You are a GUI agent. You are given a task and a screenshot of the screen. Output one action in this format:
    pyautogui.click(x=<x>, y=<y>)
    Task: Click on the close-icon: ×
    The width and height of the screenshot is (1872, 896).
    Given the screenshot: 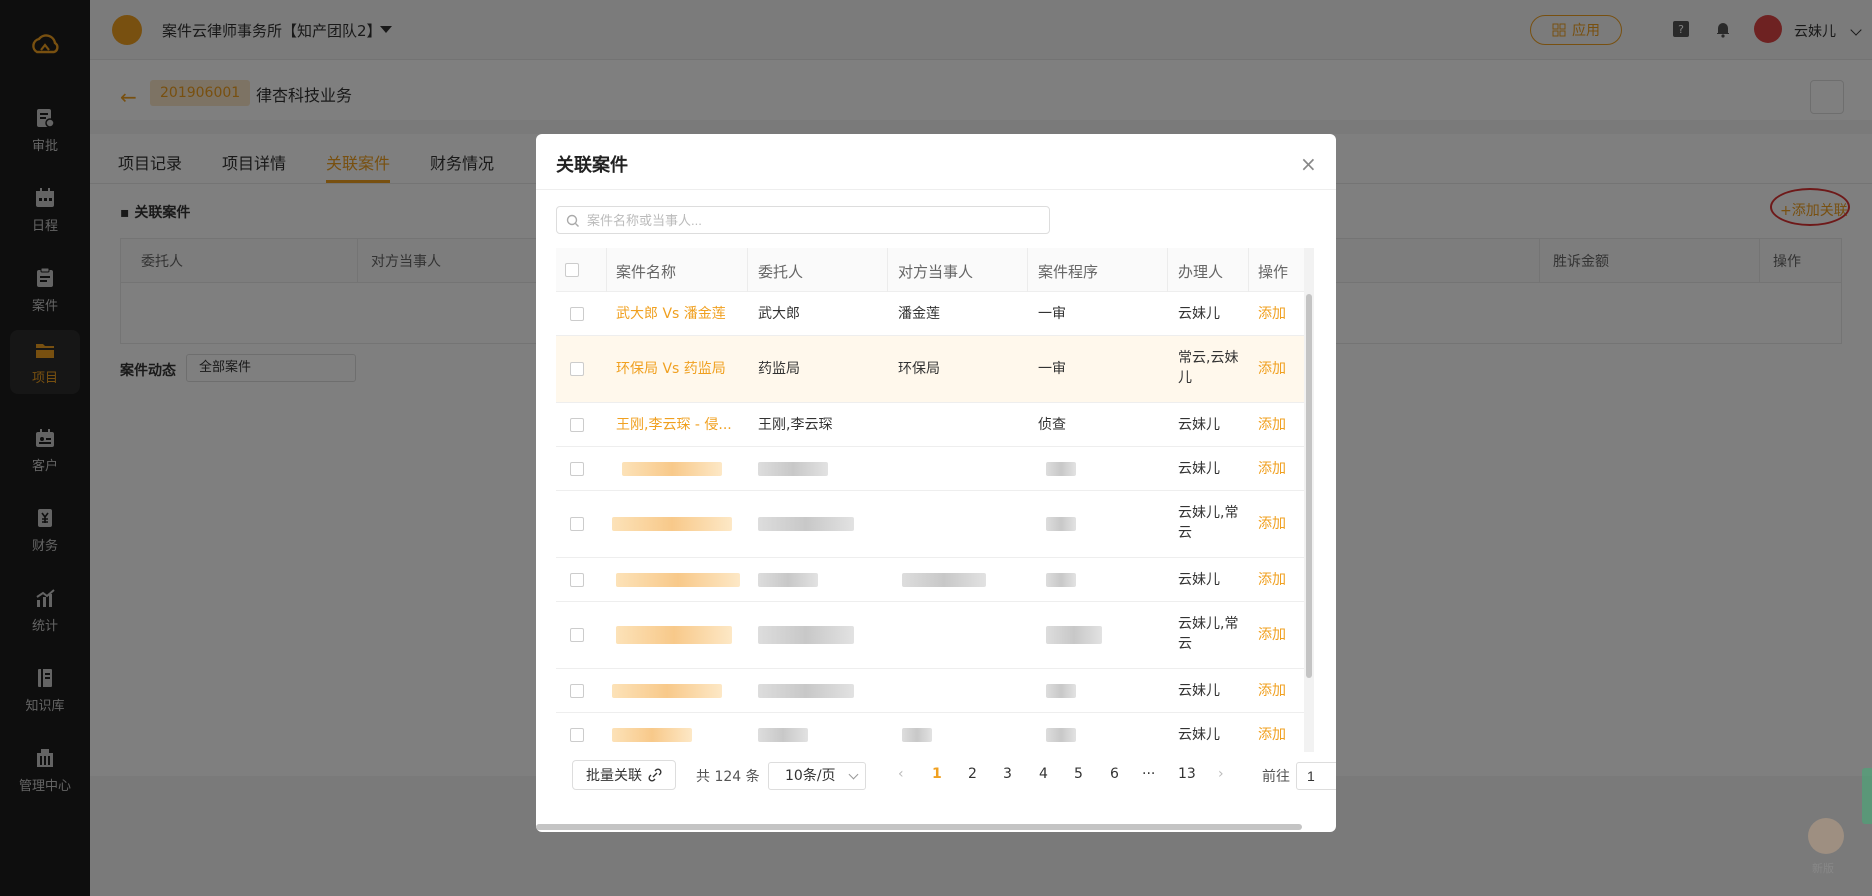 What is the action you would take?
    pyautogui.click(x=1308, y=164)
    